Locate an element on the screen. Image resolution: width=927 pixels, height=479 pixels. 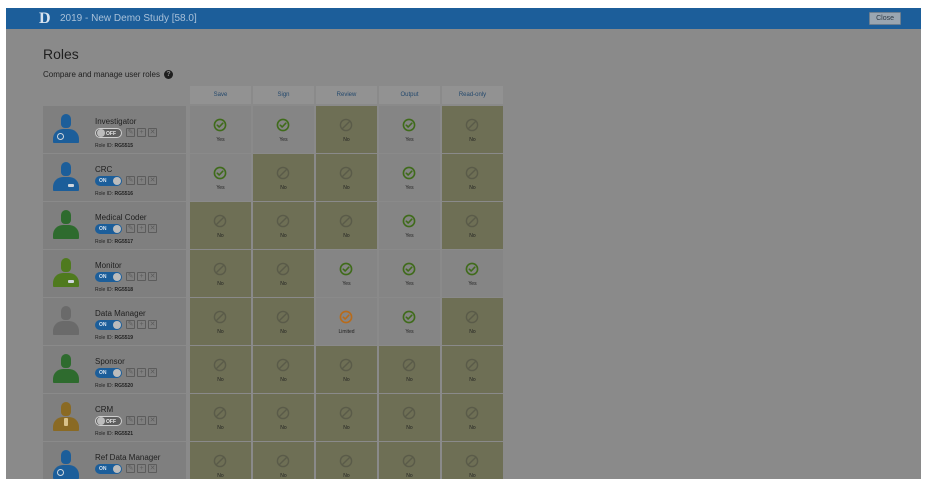
column-header-review: Review is located at coordinates (346, 95).